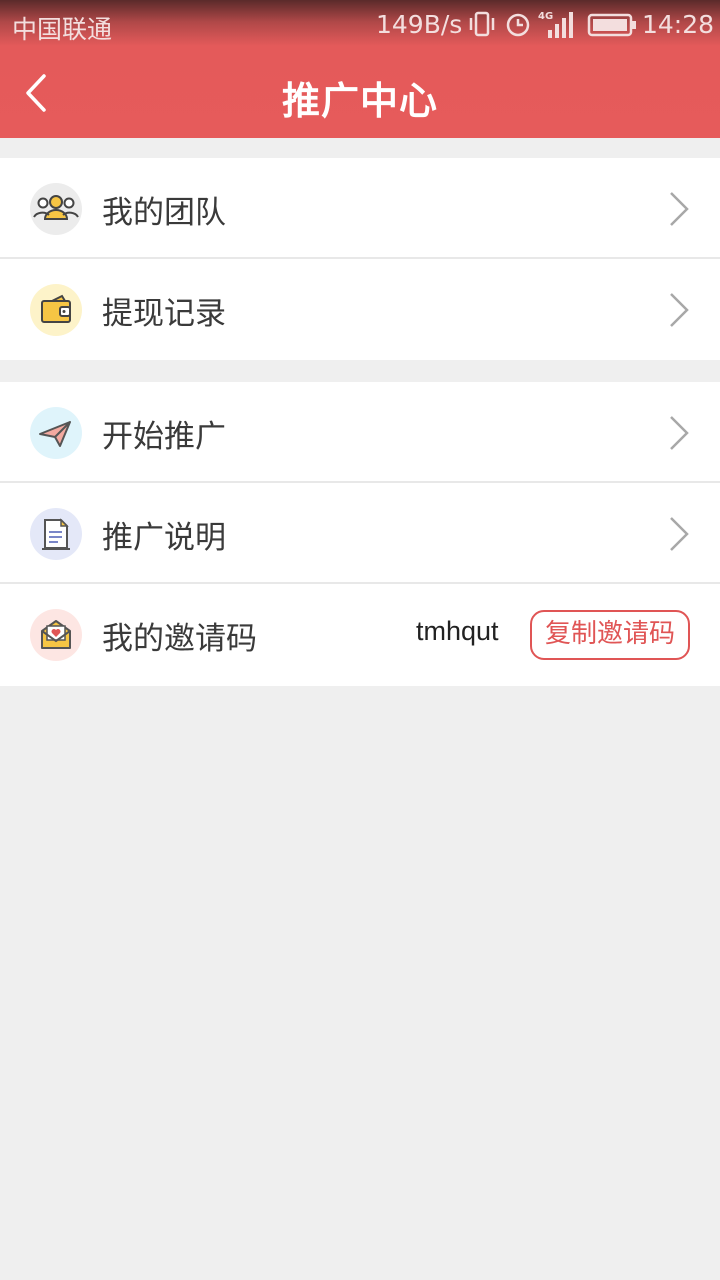 This screenshot has width=720, height=1280. I want to click on app-header: 中国联通 149B/s 4G 14:28 推广中心, so click(360, 69).